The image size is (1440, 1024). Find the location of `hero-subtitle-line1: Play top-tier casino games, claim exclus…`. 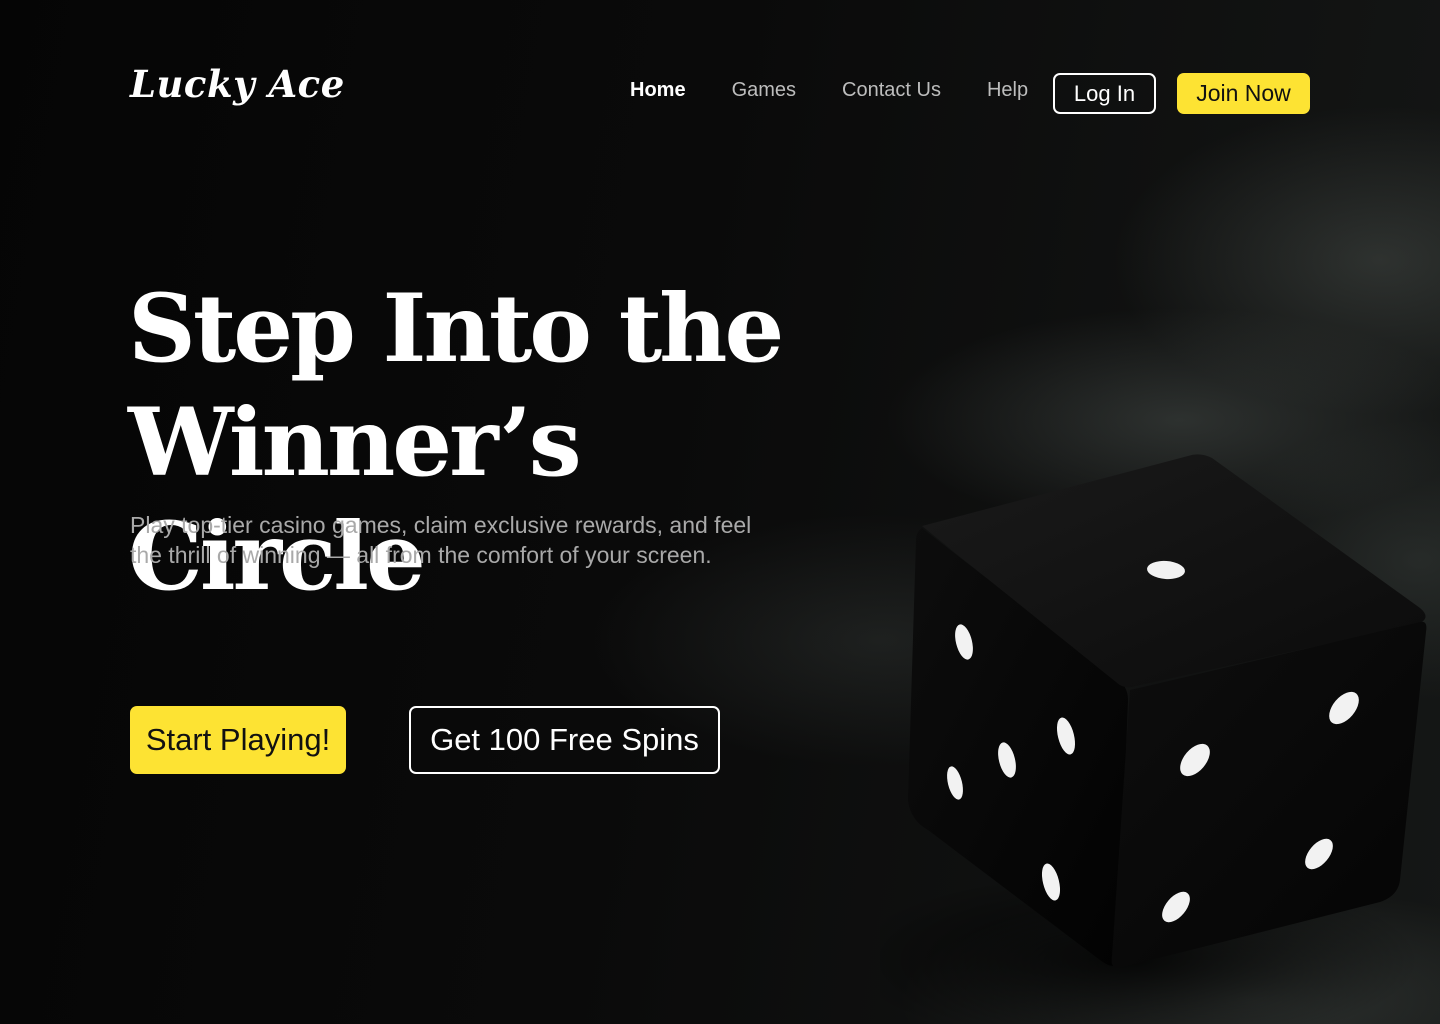

hero-subtitle-line1: Play top-tier casino games, claim exclus… is located at coordinates (441, 525).